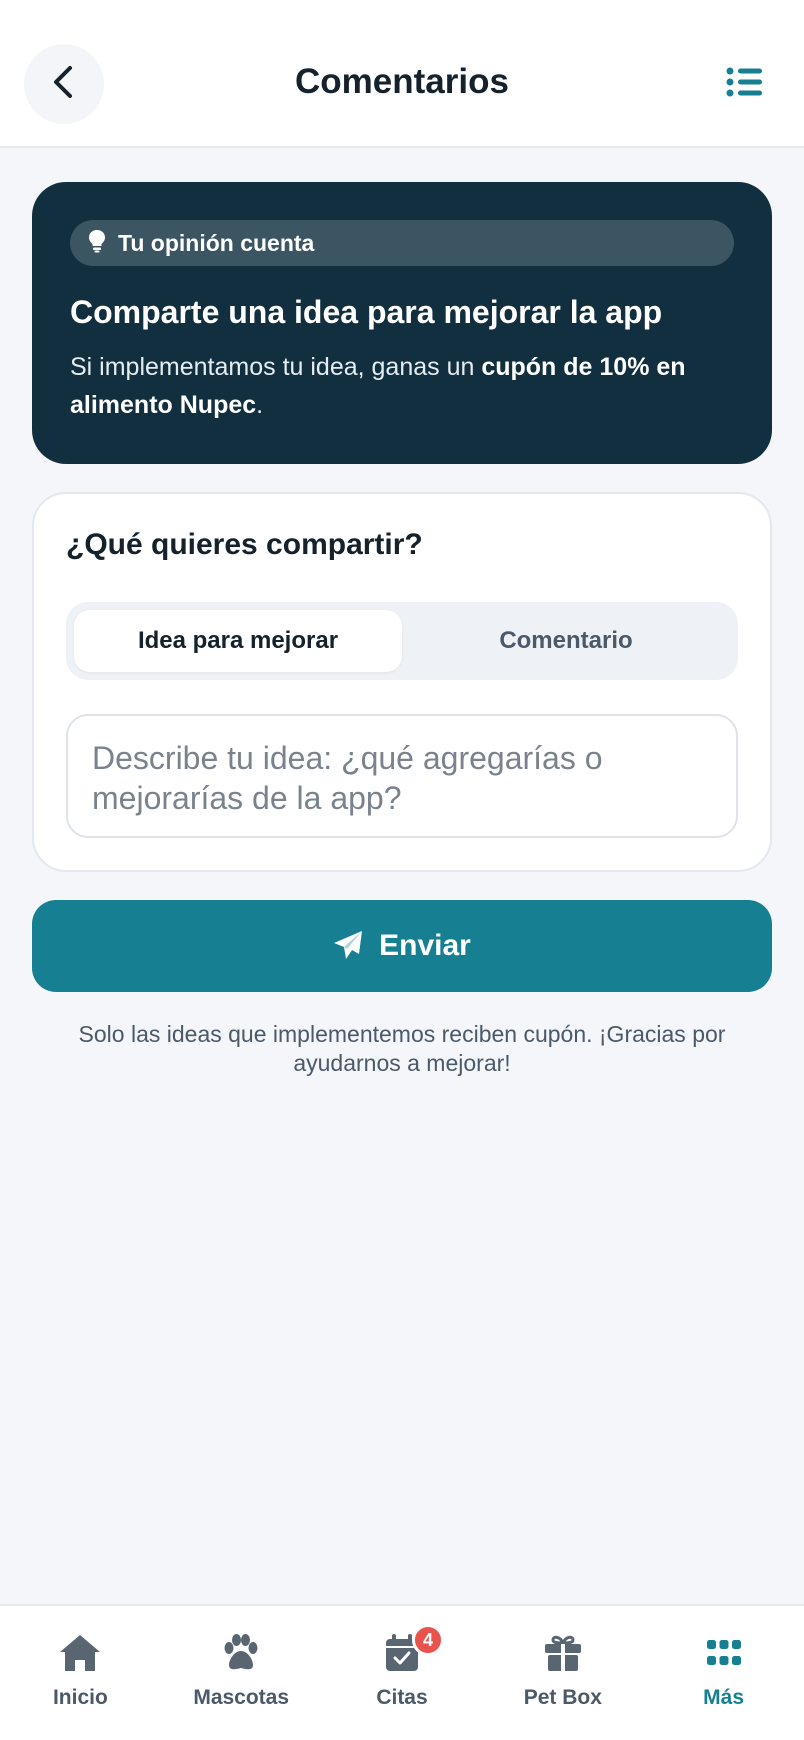 This screenshot has width=804, height=1740. What do you see at coordinates (260, 405) in the screenshot?
I see `hero-text-after: .` at bounding box center [260, 405].